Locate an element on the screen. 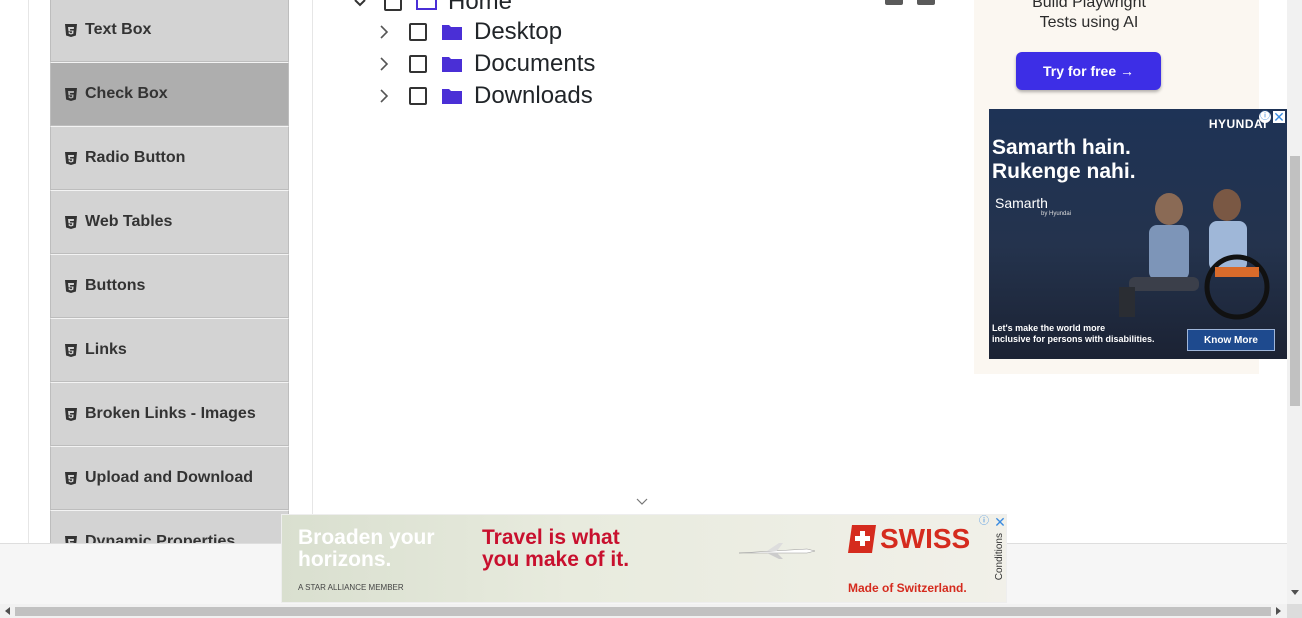  vertical-scroll-thumb is located at coordinates (1295, 281).